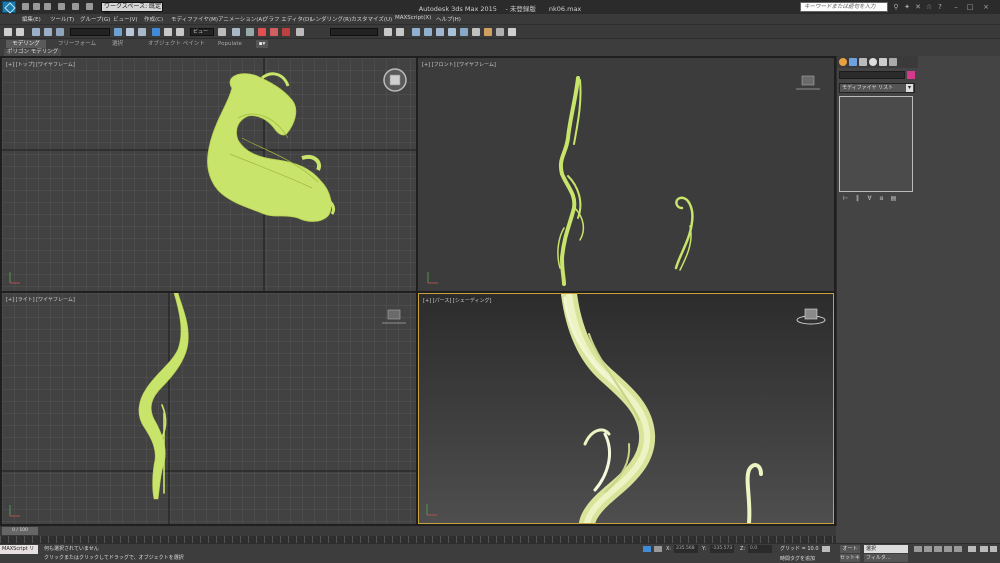  Describe the element at coordinates (797, 559) in the screenshot. I see `add-time-tag: 時間タグを追加` at that location.